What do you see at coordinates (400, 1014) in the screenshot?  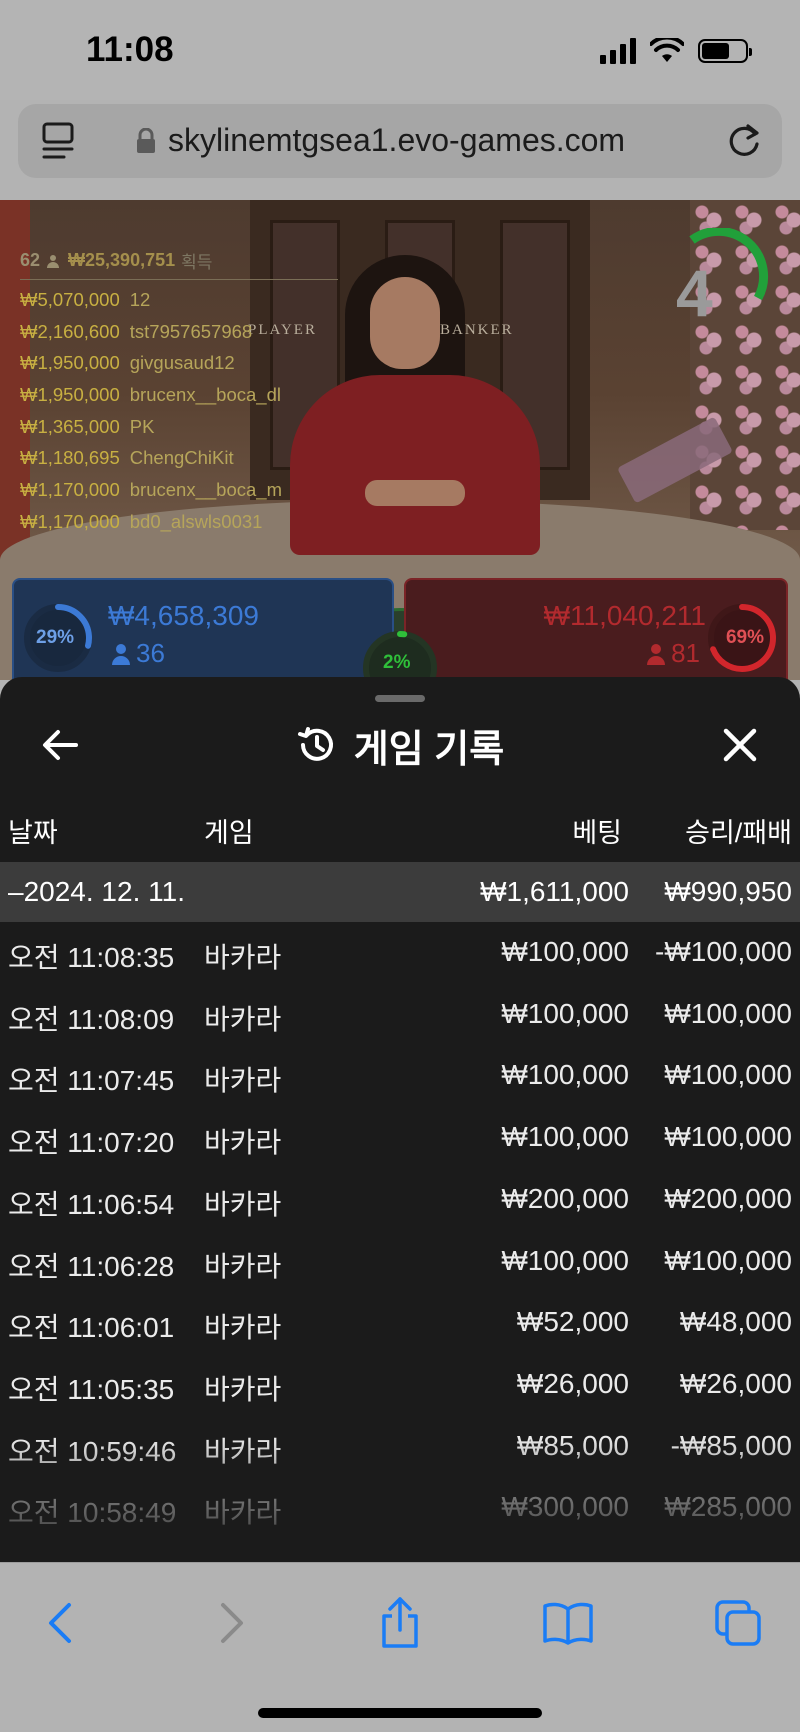 I see `history-row: 오전 11:08:09 바카라 ₩100,000 ₩100,000` at bounding box center [400, 1014].